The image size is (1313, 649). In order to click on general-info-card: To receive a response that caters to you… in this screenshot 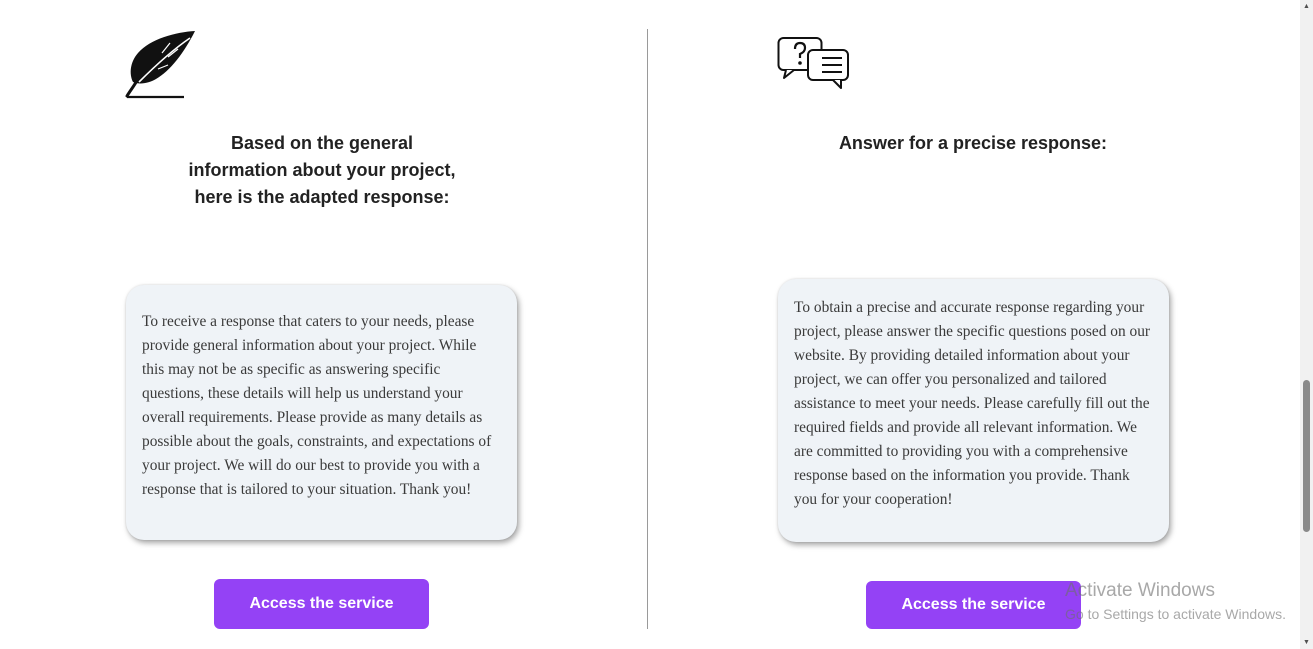, I will do `click(321, 412)`.